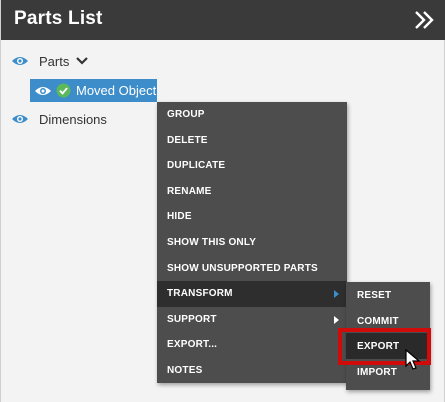 This screenshot has width=445, height=402. What do you see at coordinates (252, 192) in the screenshot?
I see `menu-item-rename: RENAME` at bounding box center [252, 192].